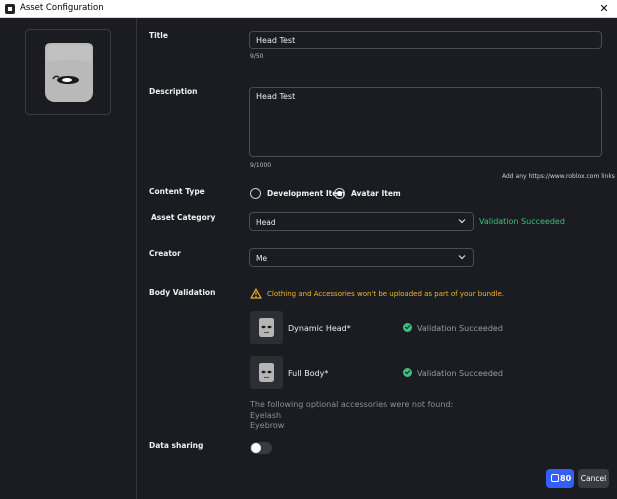  I want to click on radio-development-item, so click(255, 193).